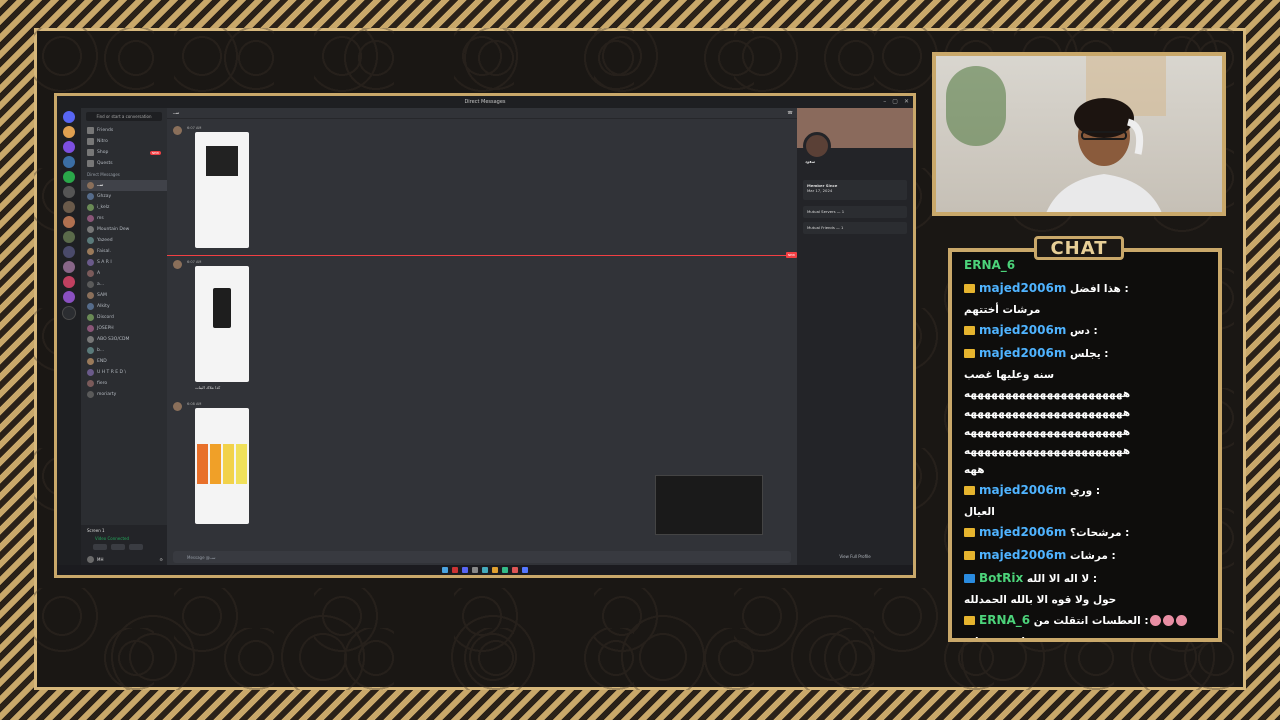  What do you see at coordinates (1030, 578) in the screenshot?
I see `chat-message: BotRix لا اله الا الله :` at bounding box center [1030, 578].